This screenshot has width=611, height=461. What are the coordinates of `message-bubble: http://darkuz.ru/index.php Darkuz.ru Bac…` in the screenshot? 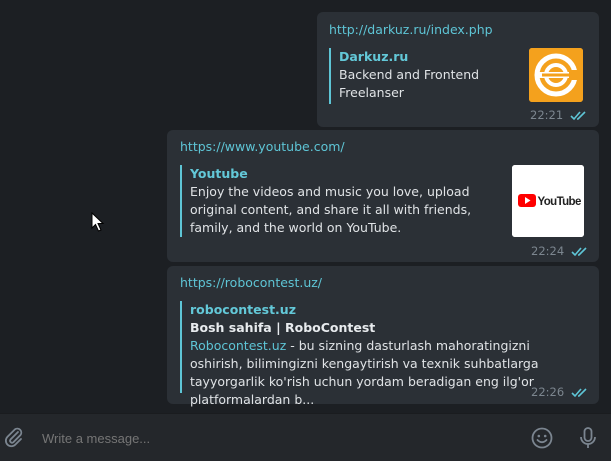 It's located at (458, 69).